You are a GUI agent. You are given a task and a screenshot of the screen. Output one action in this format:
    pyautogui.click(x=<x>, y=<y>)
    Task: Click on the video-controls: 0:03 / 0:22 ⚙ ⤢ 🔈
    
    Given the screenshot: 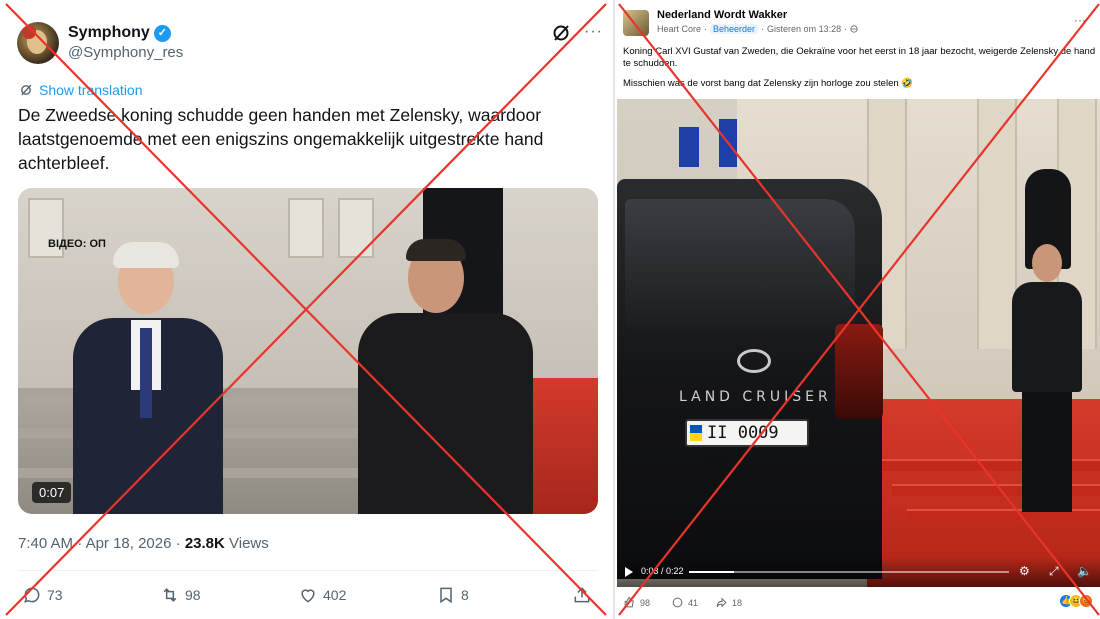 What is the action you would take?
    pyautogui.click(x=858, y=572)
    